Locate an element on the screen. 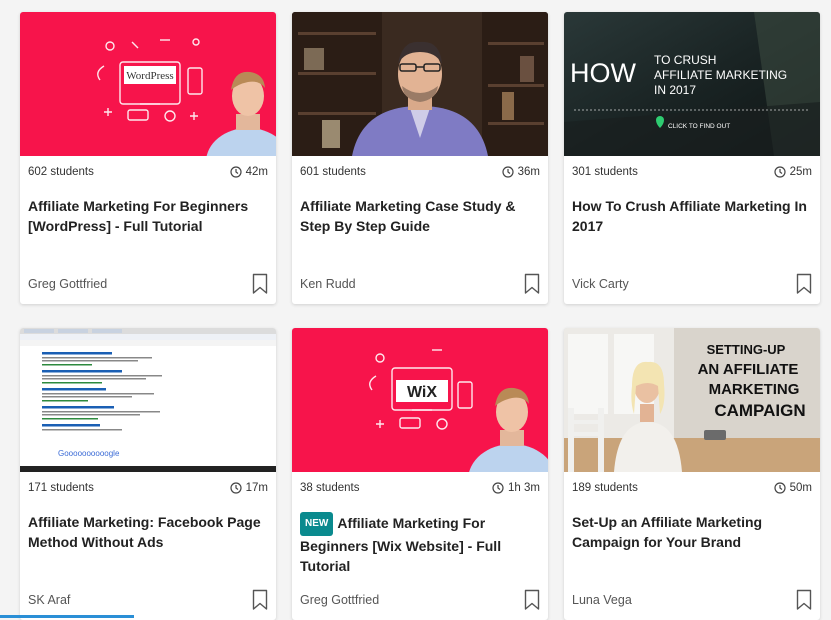 The width and height of the screenshot is (831, 620). student-count: 601 students is located at coordinates (333, 172).